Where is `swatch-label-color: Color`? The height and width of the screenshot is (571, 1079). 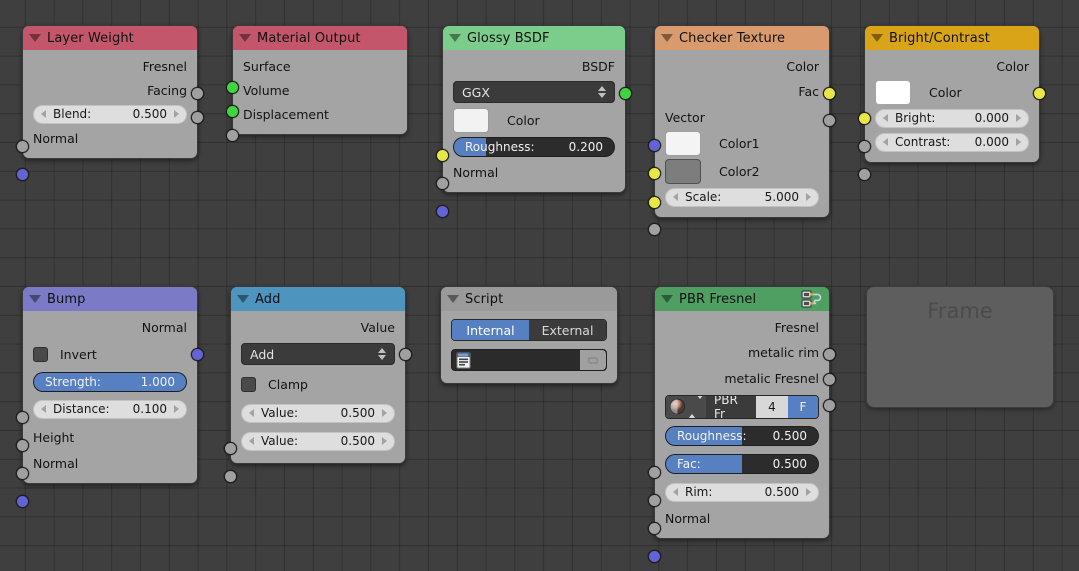
swatch-label-color: Color is located at coordinates (945, 92).